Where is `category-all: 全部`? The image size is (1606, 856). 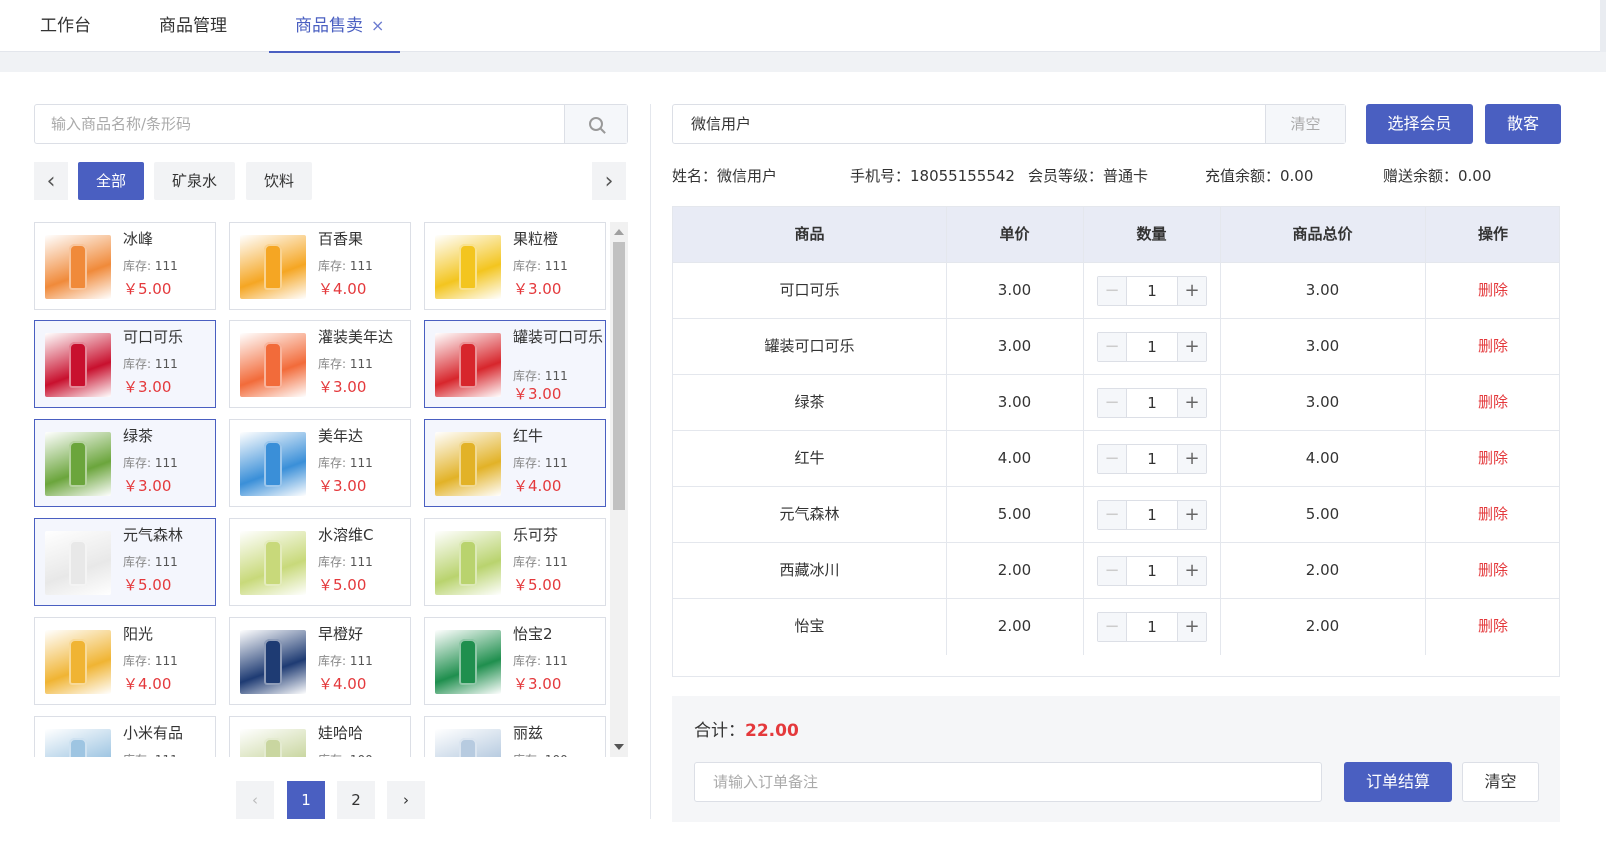 category-all: 全部 is located at coordinates (111, 181).